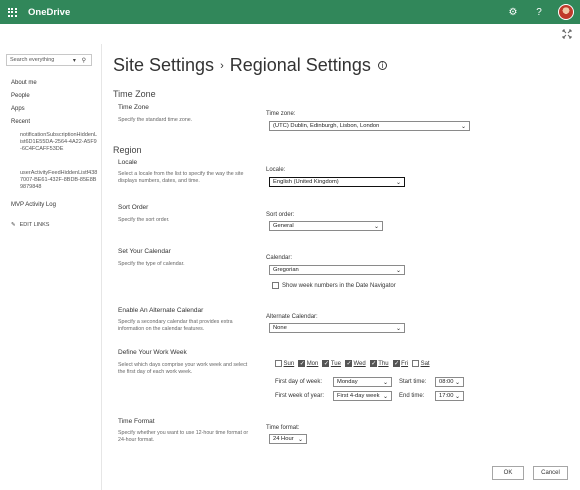 The image size is (580, 490). Describe the element at coordinates (566, 12) in the screenshot. I see `avatar` at that location.